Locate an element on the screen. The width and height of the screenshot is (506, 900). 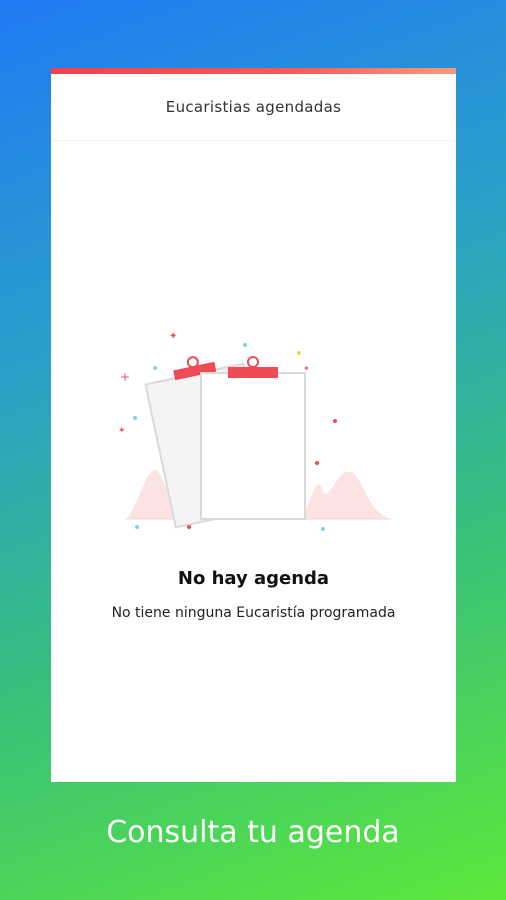
app-header: Eucaristias agendadas is located at coordinates (253, 107).